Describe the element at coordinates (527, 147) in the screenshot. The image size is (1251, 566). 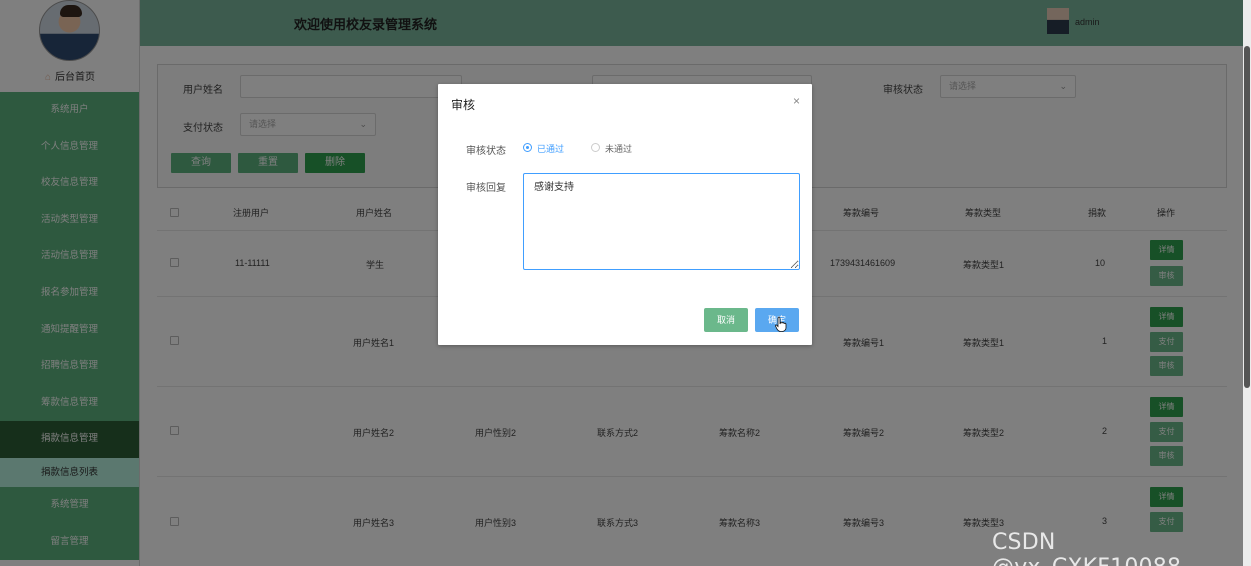
I see `radio-approved` at that location.